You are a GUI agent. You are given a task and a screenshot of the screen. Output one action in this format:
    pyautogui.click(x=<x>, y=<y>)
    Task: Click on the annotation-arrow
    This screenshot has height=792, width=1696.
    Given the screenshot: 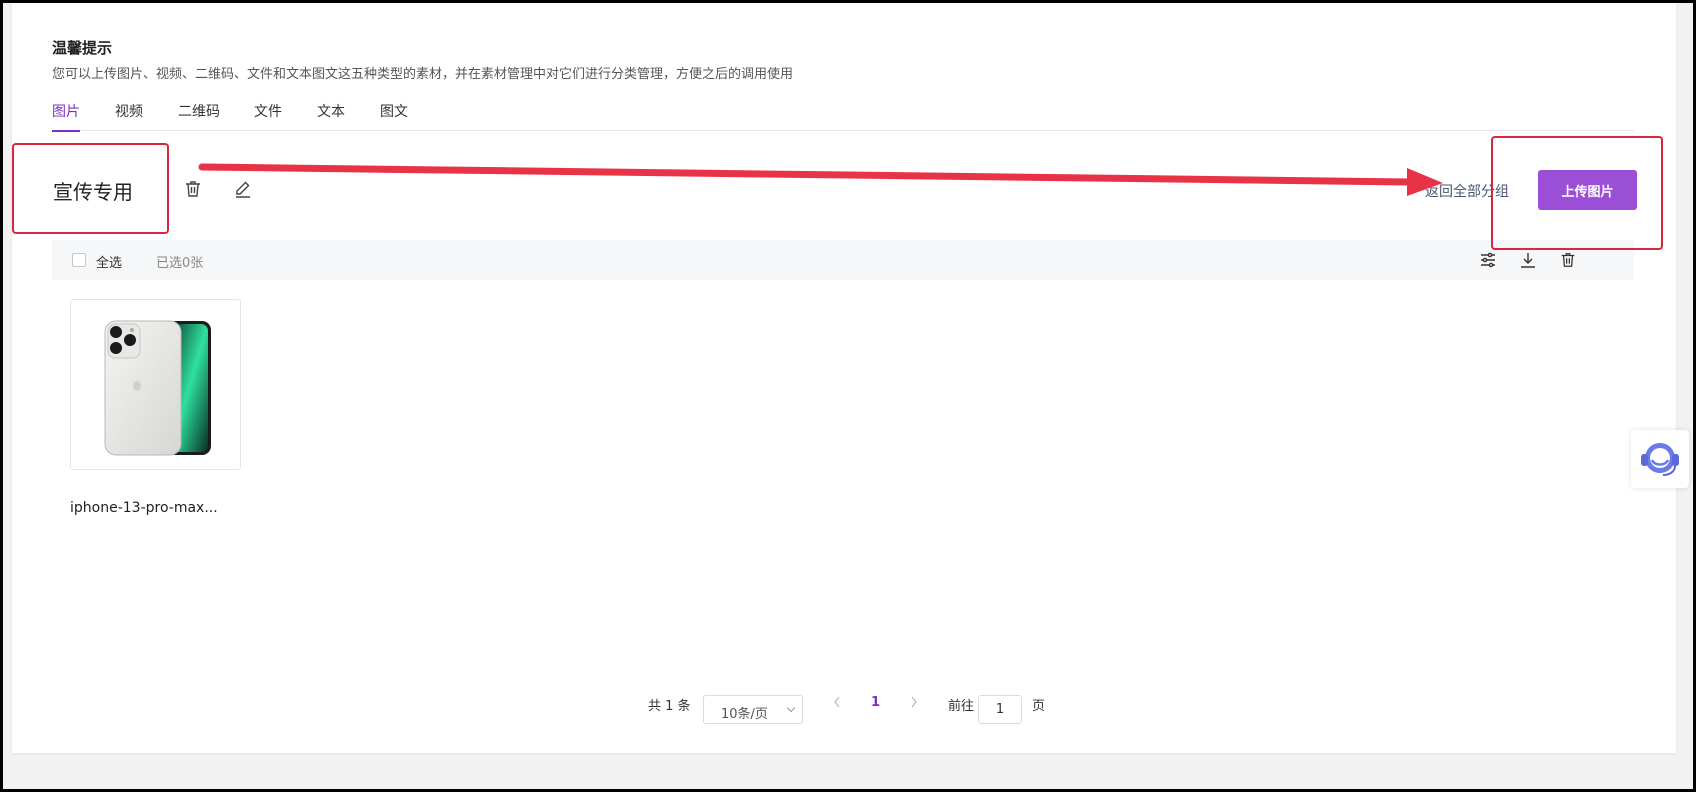 What is the action you would take?
    pyautogui.click(x=820, y=179)
    